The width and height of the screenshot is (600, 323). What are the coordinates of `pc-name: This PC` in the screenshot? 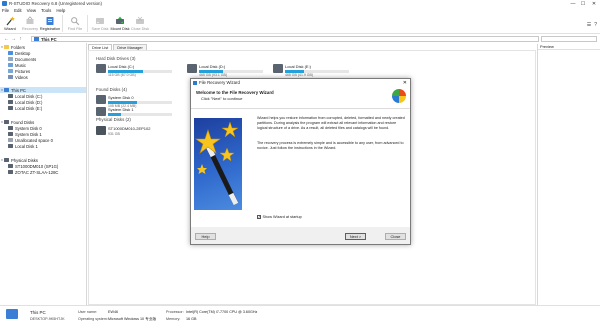 It's located at (38, 312).